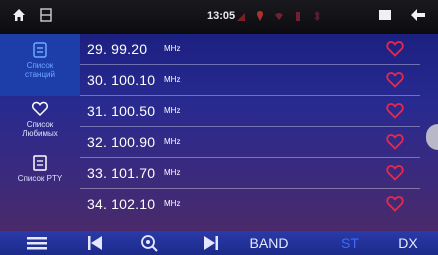  I want to click on sidebar-item-stations: Список станций, so click(40, 65).